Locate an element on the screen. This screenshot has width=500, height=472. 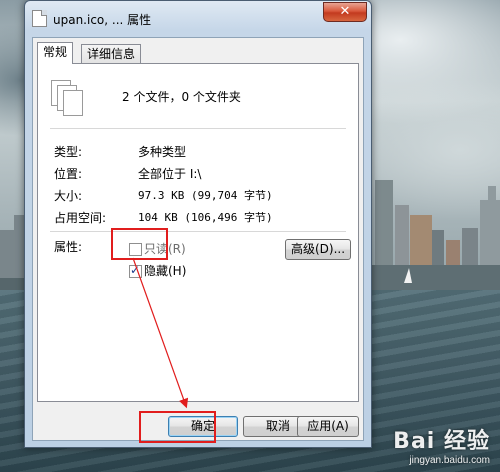
file-icon is located at coordinates (39, 18).